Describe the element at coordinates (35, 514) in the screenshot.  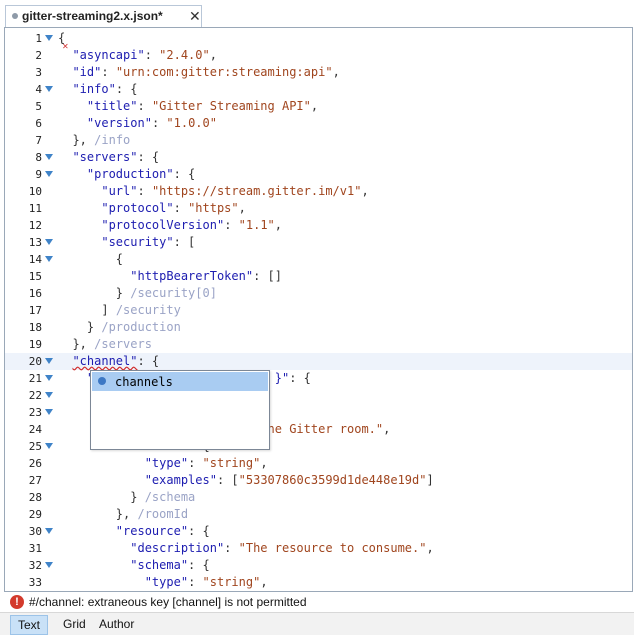
I see `line-number: 29` at that location.